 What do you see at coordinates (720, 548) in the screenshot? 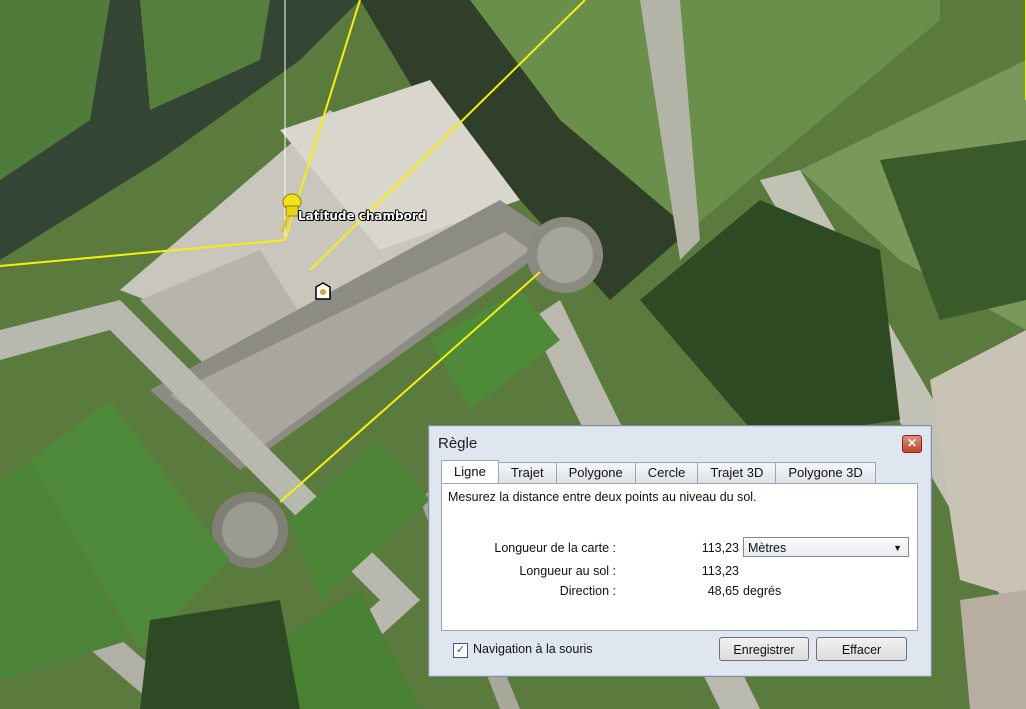
I see `map-length-value: 113,23` at bounding box center [720, 548].